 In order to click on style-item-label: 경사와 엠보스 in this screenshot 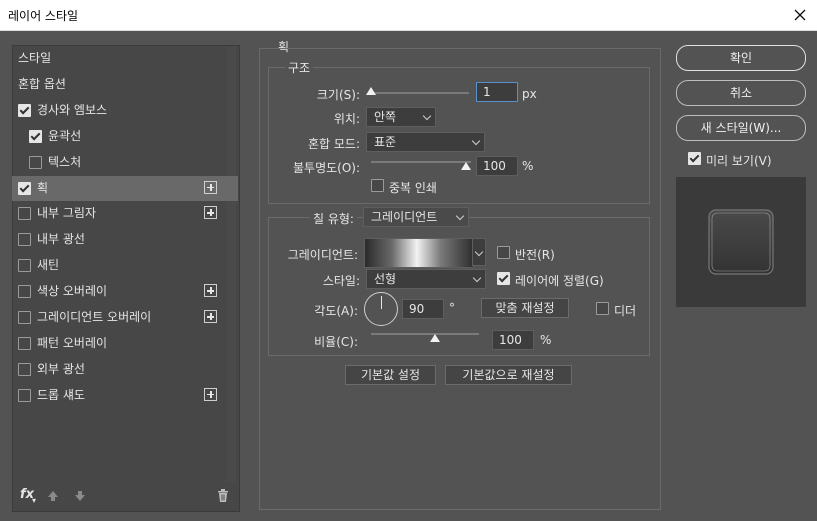, I will do `click(72, 109)`.